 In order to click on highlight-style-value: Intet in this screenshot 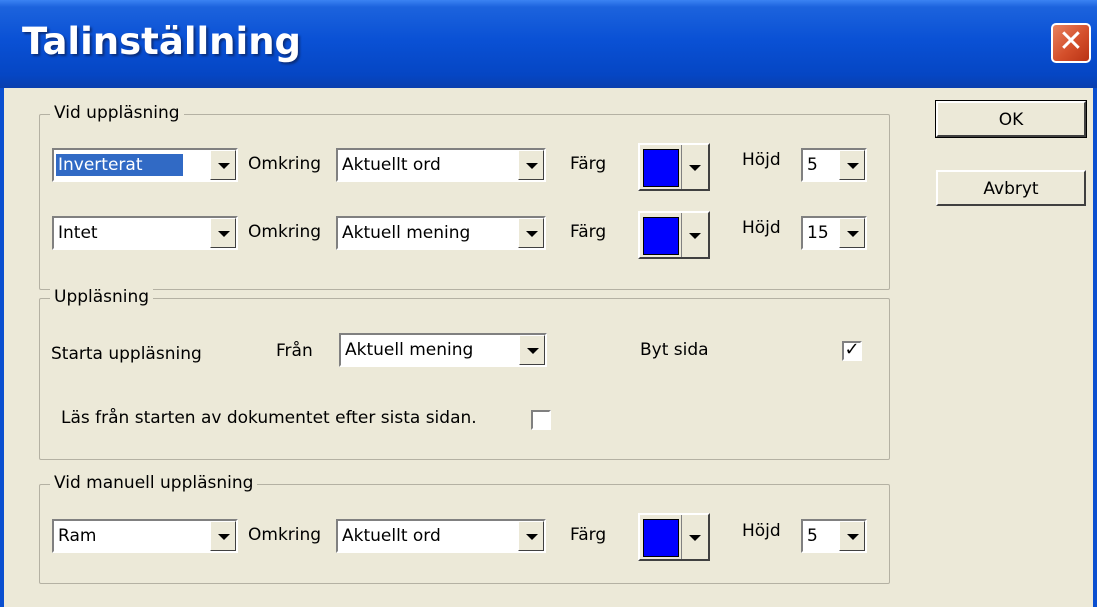, I will do `click(78, 233)`.